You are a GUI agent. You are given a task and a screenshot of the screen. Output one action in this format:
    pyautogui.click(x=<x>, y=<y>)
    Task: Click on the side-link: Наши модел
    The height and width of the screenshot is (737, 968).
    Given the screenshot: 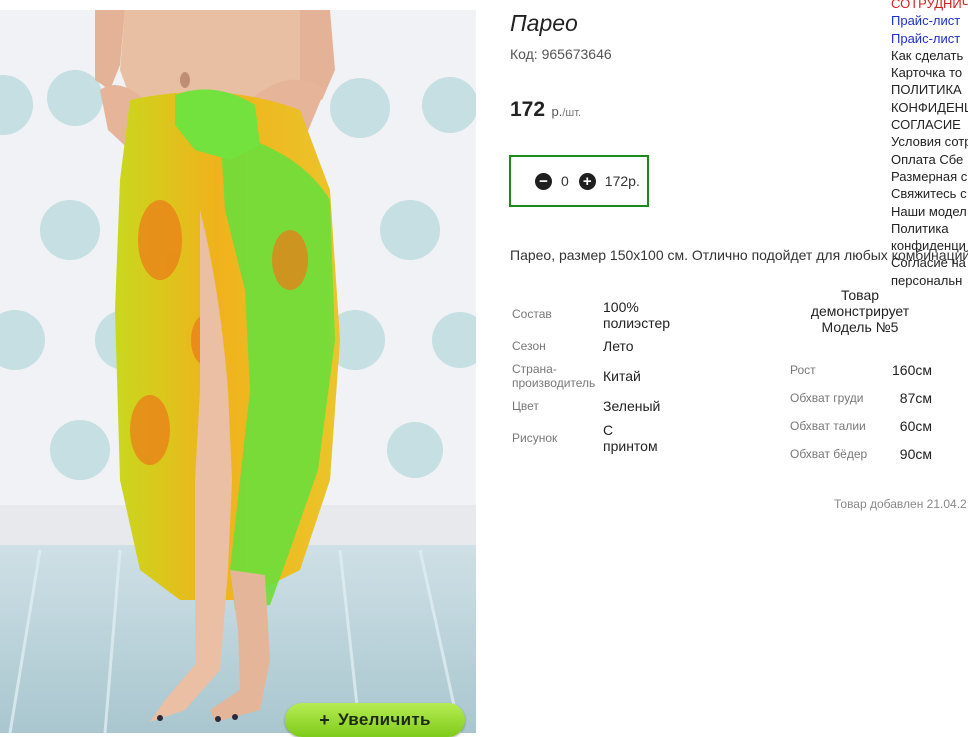 What is the action you would take?
    pyautogui.click(x=929, y=211)
    